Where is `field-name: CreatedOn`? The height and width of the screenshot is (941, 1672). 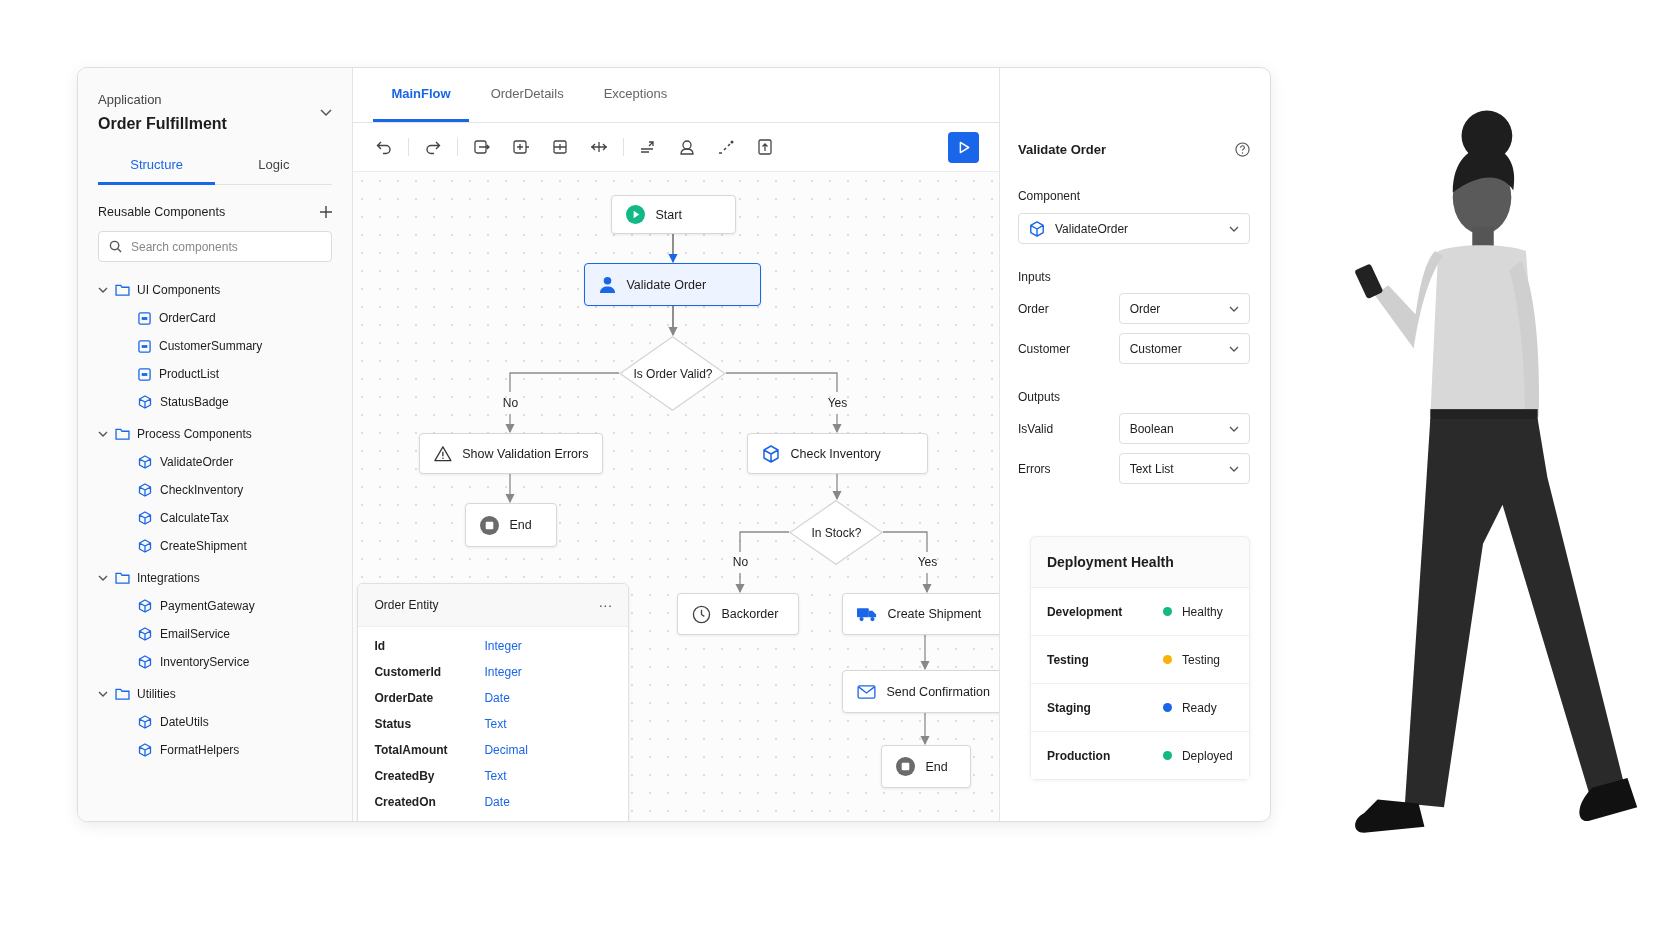
field-name: CreatedOn is located at coordinates (405, 802).